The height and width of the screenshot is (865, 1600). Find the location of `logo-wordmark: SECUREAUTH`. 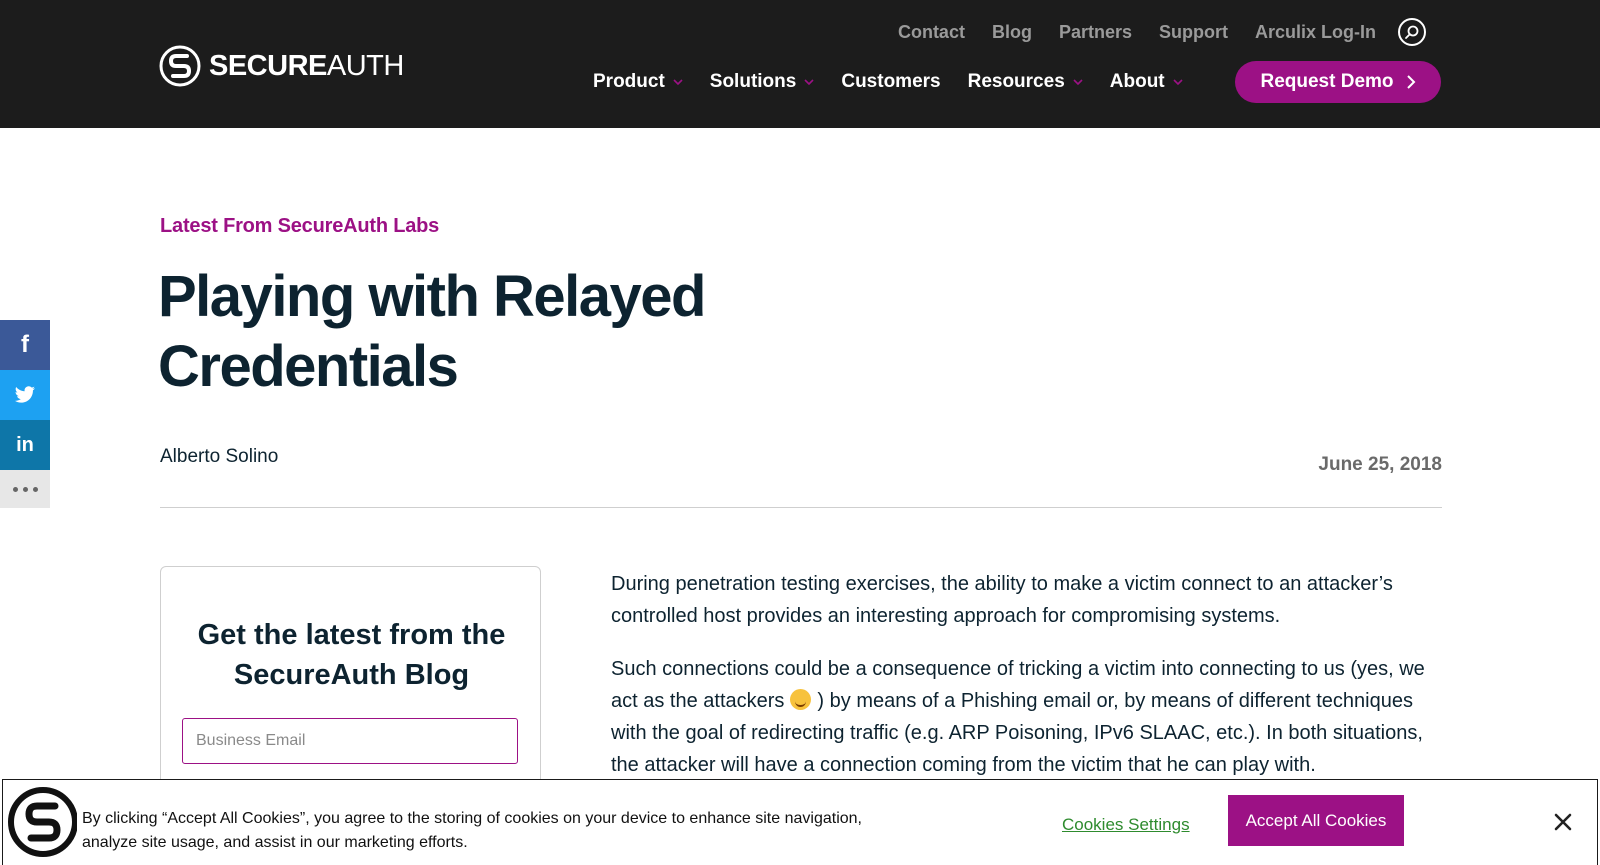

logo-wordmark: SECUREAUTH is located at coordinates (306, 66).